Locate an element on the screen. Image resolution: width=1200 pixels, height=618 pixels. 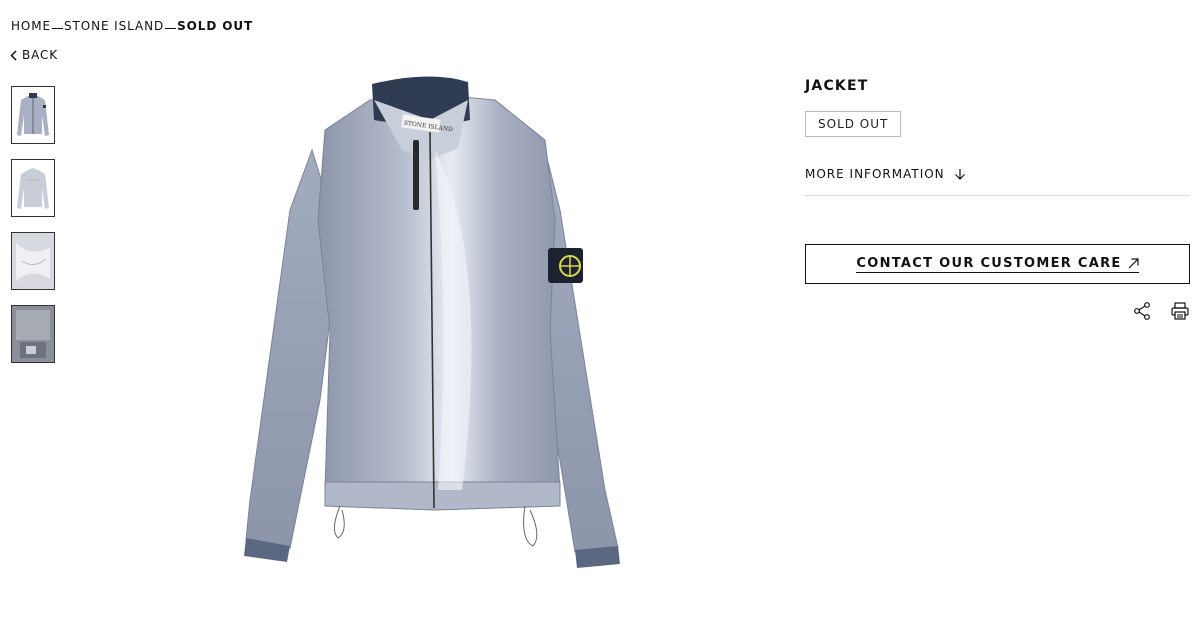
back-link: BACK is located at coordinates (34, 55).